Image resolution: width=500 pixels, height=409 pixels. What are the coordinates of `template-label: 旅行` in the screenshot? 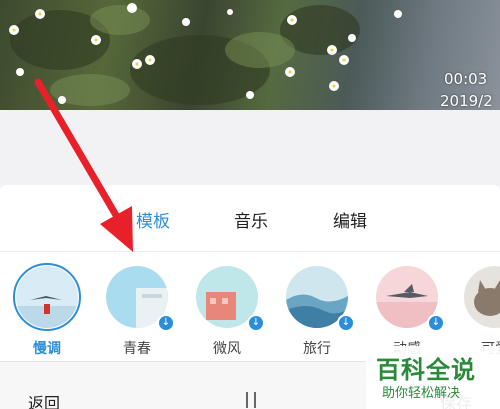 It's located at (317, 349).